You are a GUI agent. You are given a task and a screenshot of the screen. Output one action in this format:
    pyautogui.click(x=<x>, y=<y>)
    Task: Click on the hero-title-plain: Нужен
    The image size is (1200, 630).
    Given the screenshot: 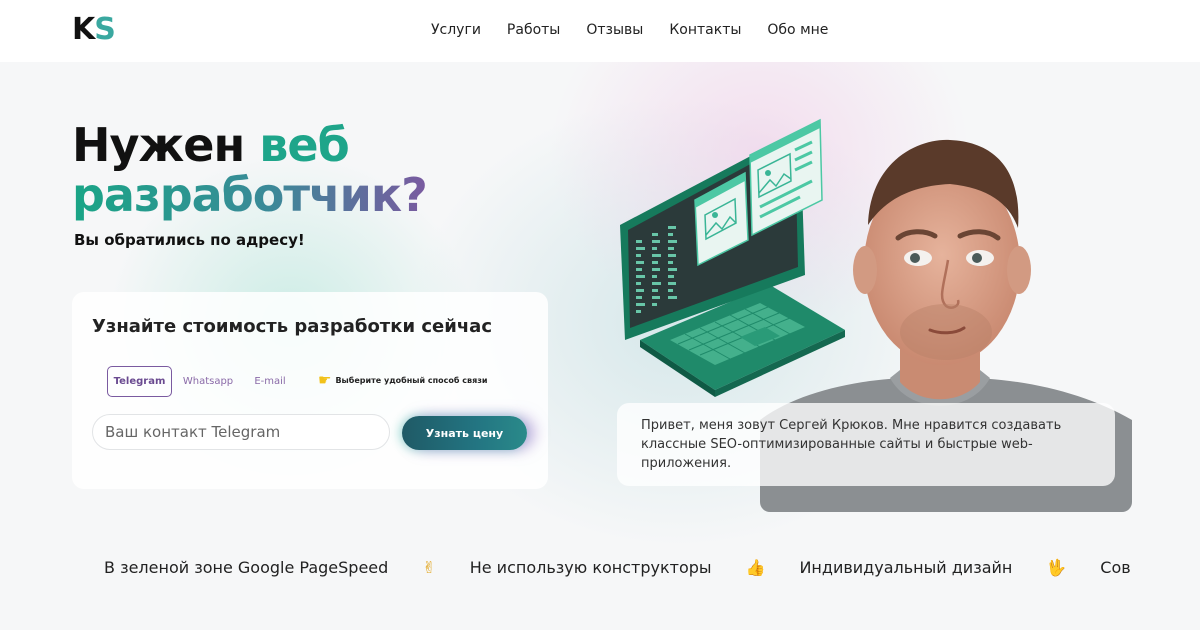 What is the action you would take?
    pyautogui.click(x=158, y=145)
    